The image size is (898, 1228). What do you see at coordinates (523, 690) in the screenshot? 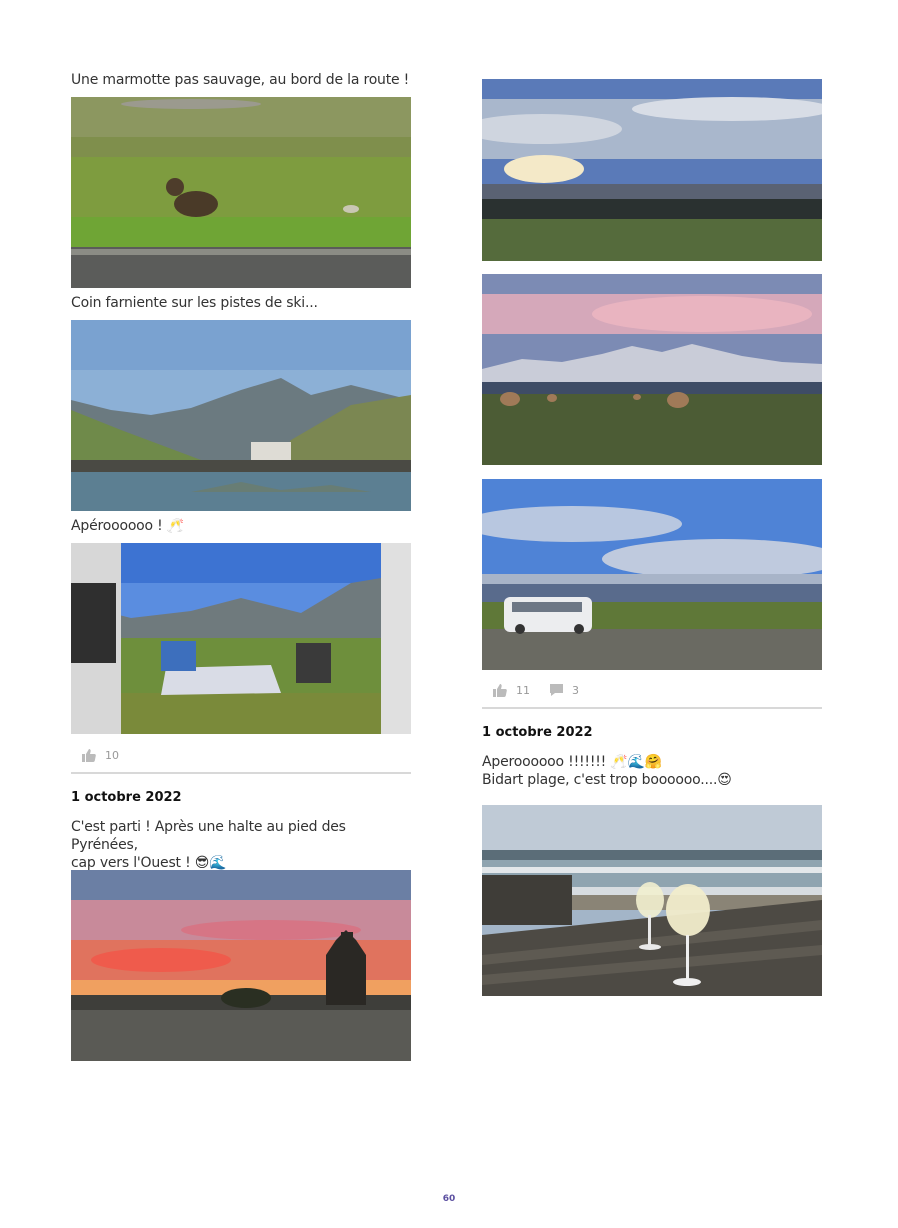
I see `like-count: 11` at bounding box center [523, 690].